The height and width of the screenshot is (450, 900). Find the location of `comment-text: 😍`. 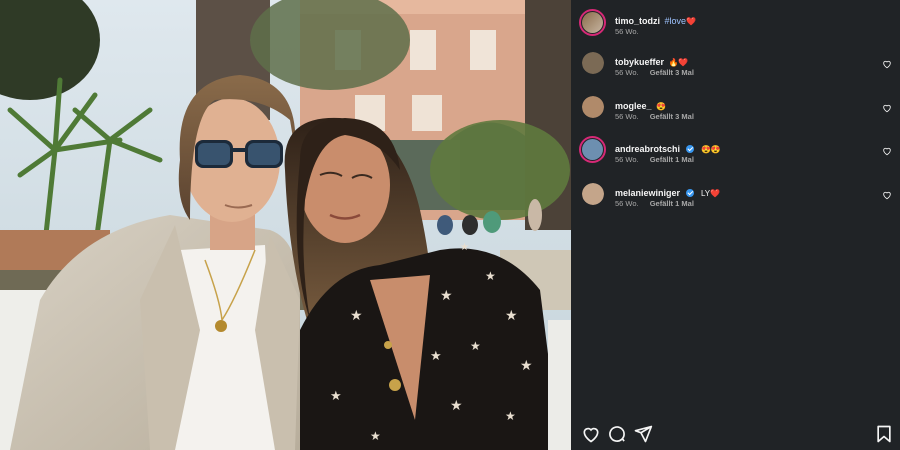

comment-text: 😍 is located at coordinates (660, 106).